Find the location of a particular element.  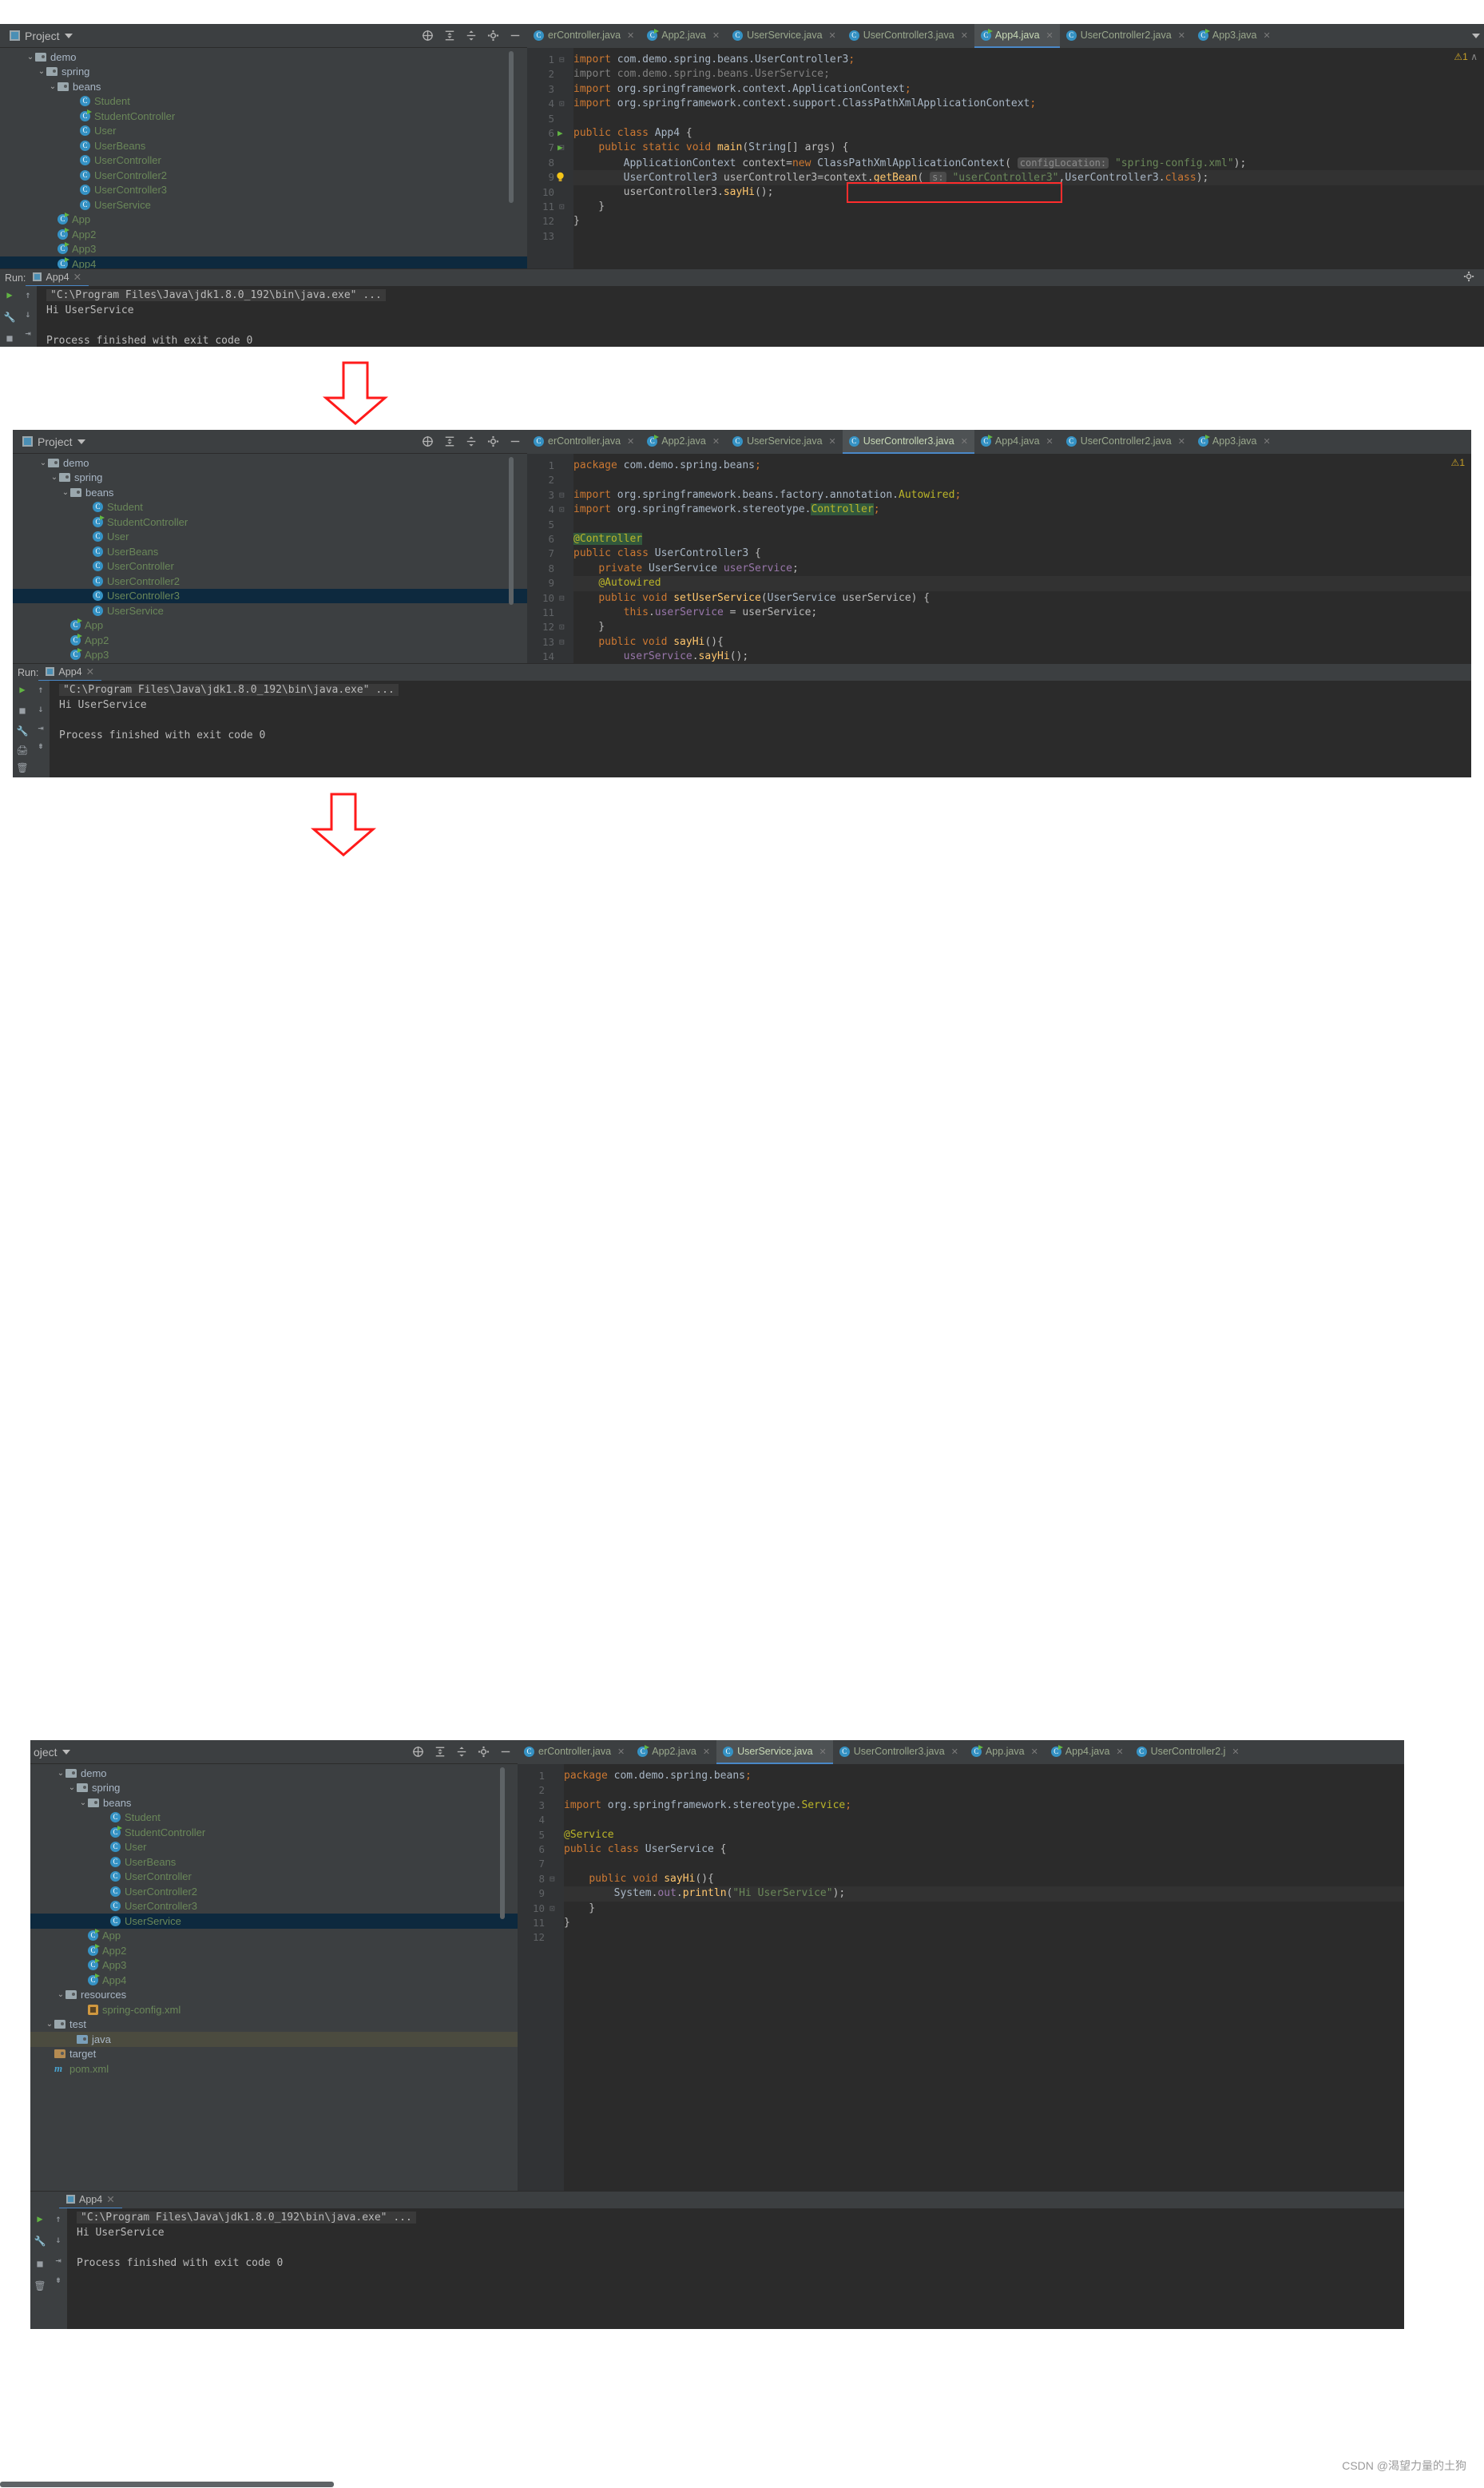

code-line: 13 ⊟ public void sayHi(){ is located at coordinates (1006, 642).